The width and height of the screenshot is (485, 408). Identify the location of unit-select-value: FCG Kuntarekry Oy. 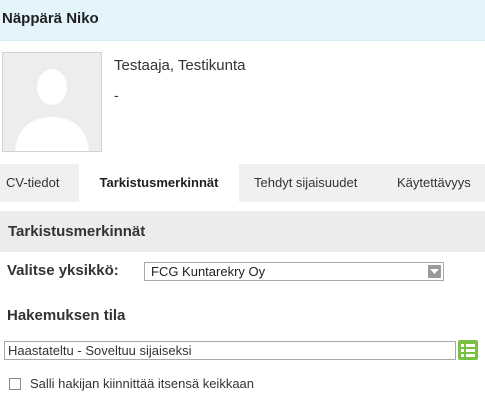
(208, 271).